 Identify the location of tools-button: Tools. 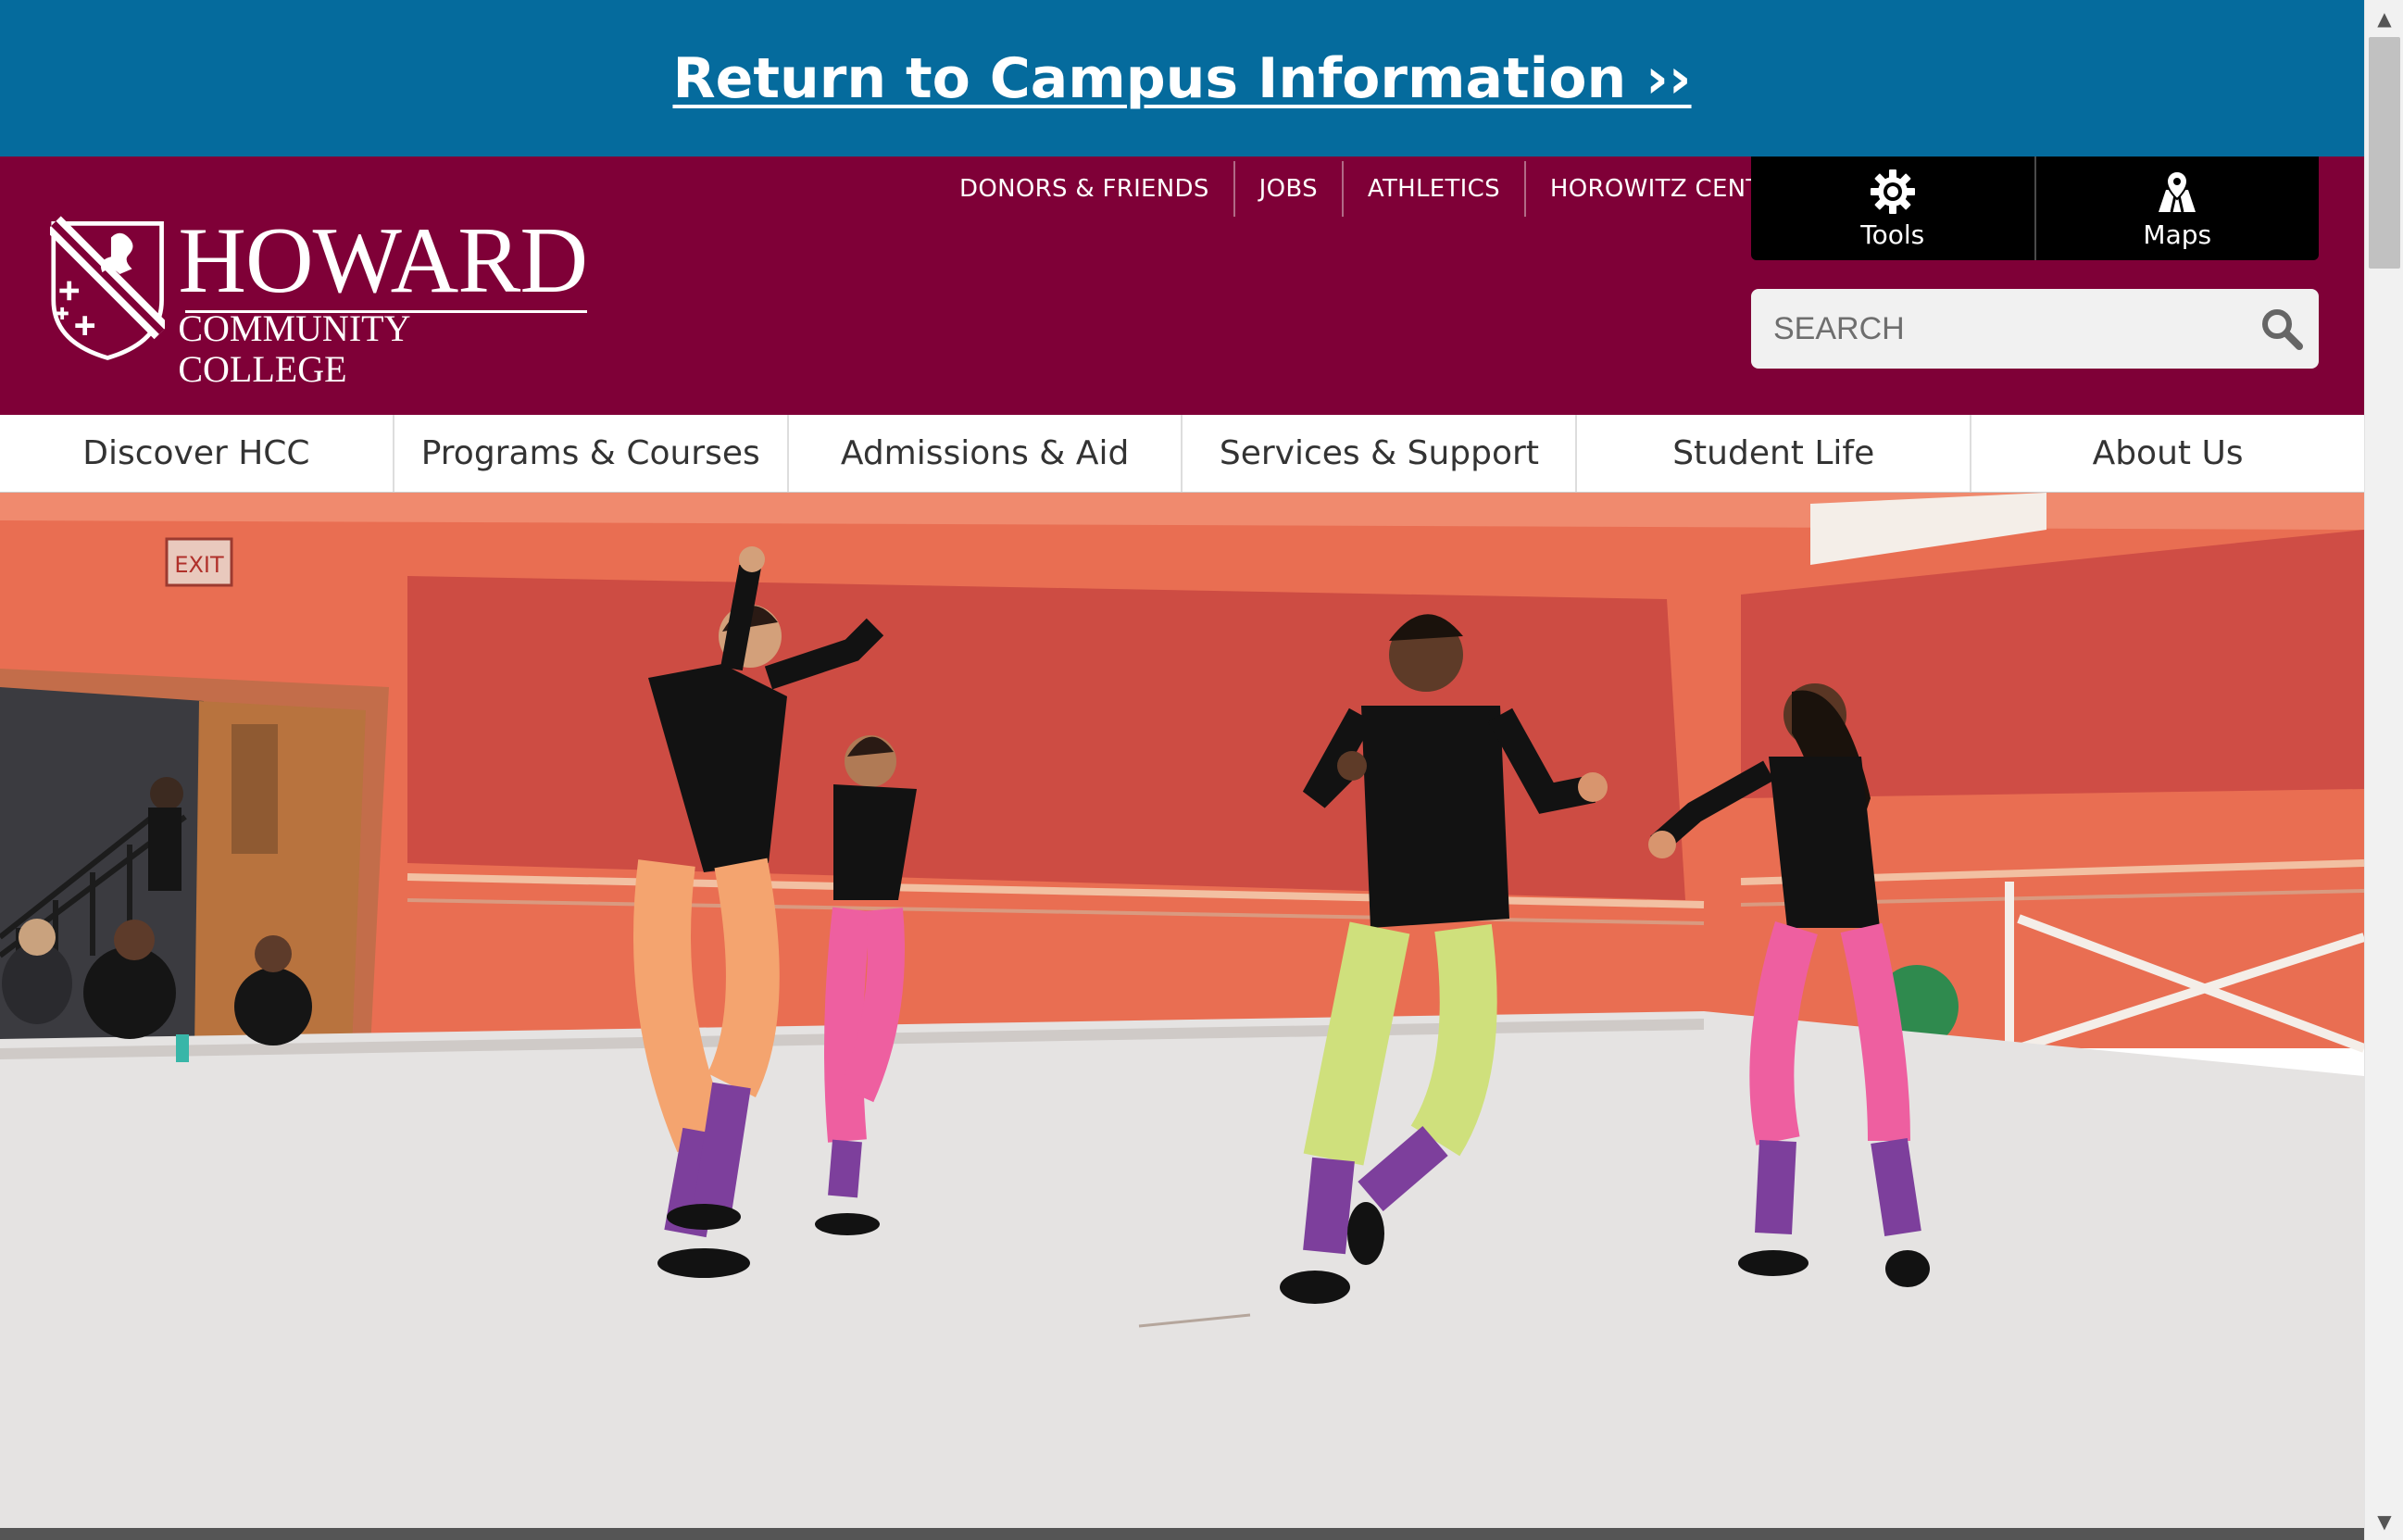
(1892, 208).